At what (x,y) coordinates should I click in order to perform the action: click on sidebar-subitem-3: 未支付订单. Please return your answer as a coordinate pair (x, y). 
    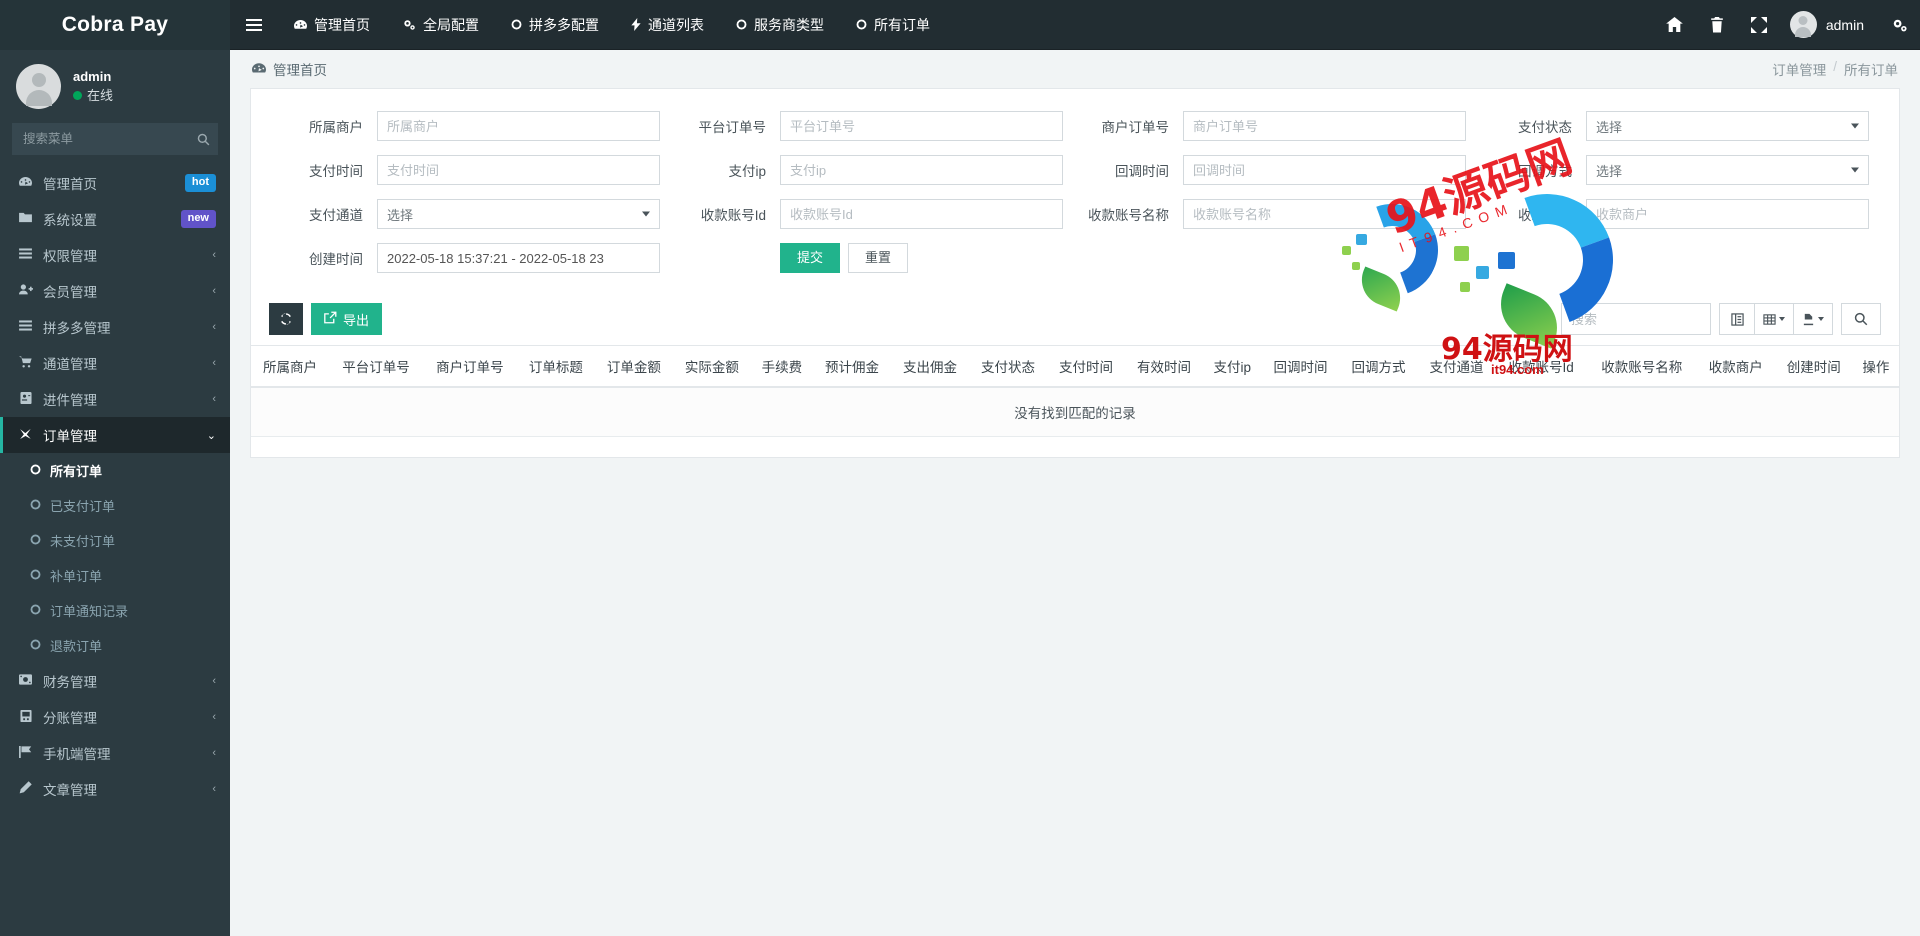
    Looking at the image, I should click on (115, 540).